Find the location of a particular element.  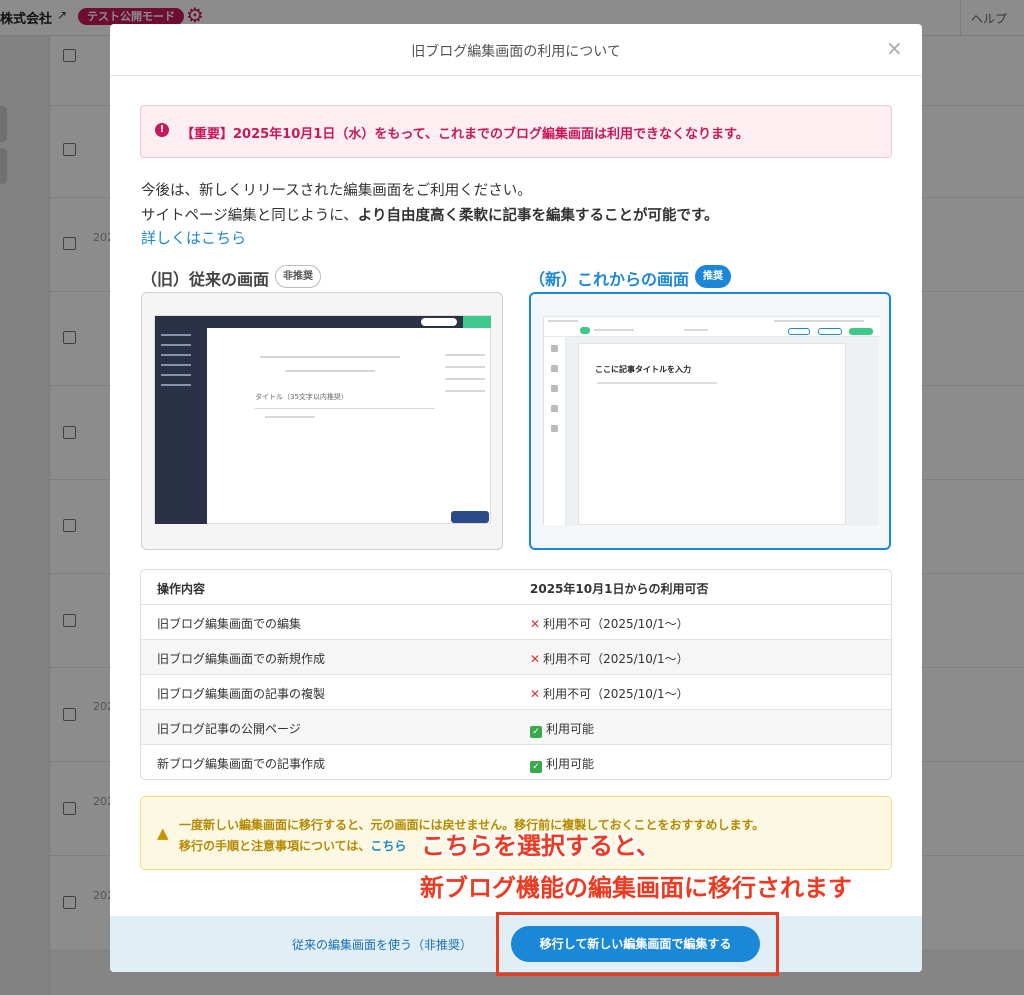

new-editor-screenshot: ここに記事タイトルを入力 is located at coordinates (711, 420).